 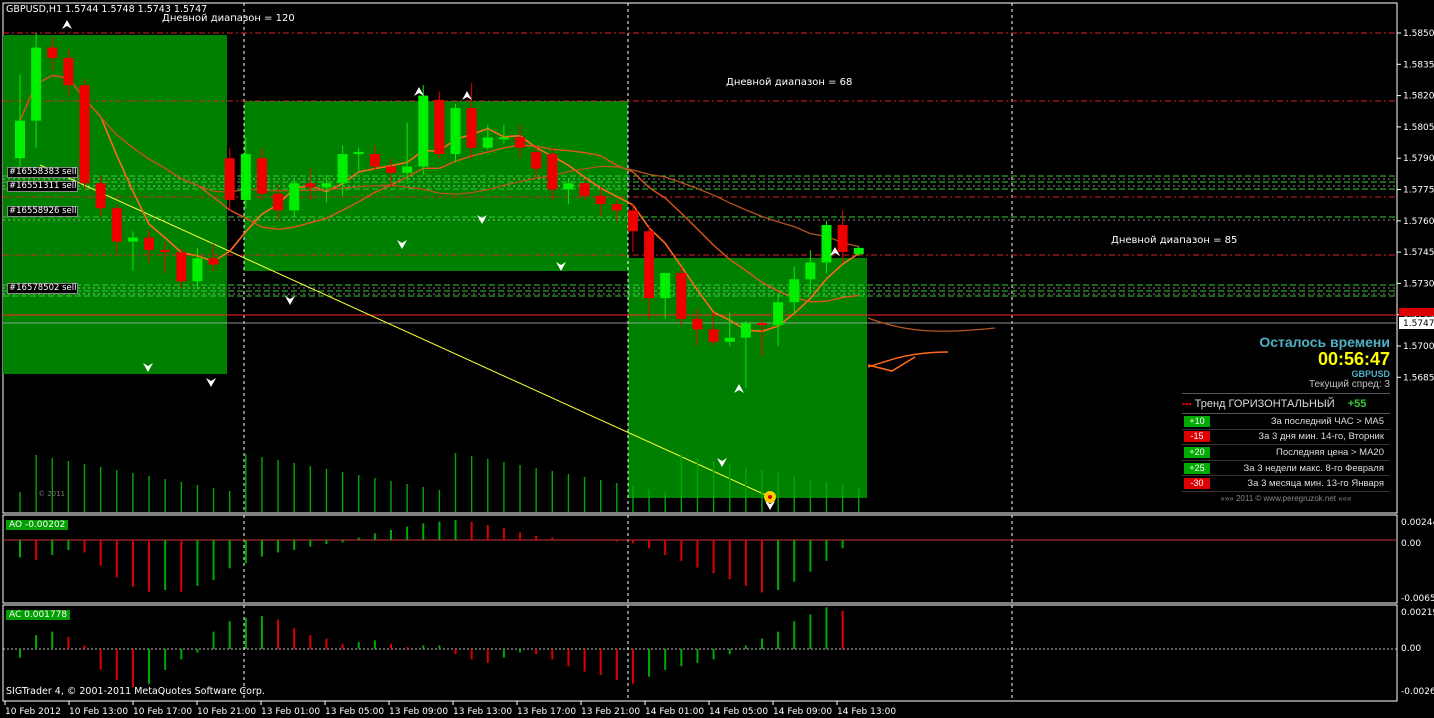 I want to click on time-tick-label: 13 Feb 01:00, so click(x=290, y=712).